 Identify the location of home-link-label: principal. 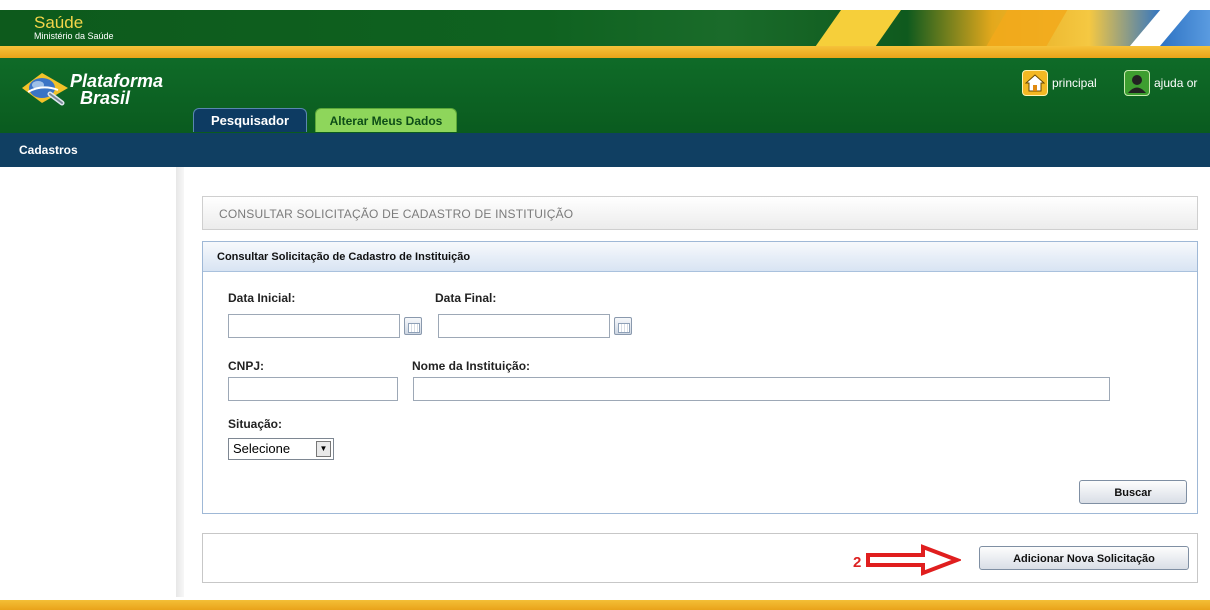
(1074, 83).